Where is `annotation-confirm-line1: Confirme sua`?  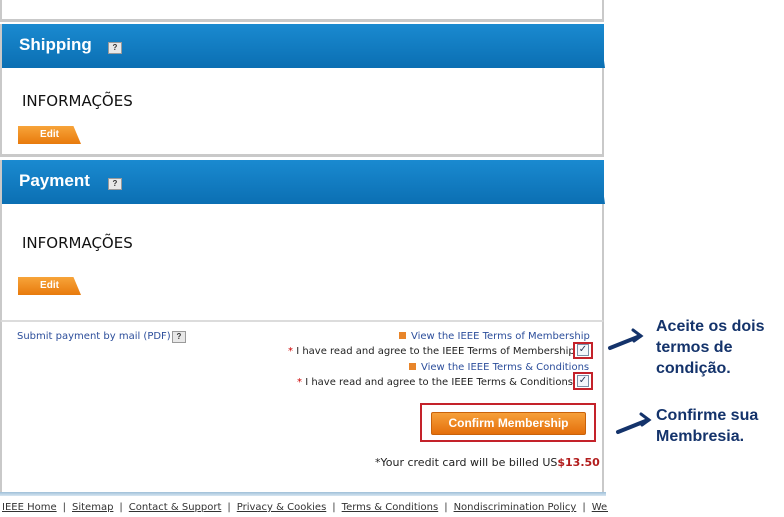
annotation-confirm-line1: Confirme sua is located at coordinates (707, 415).